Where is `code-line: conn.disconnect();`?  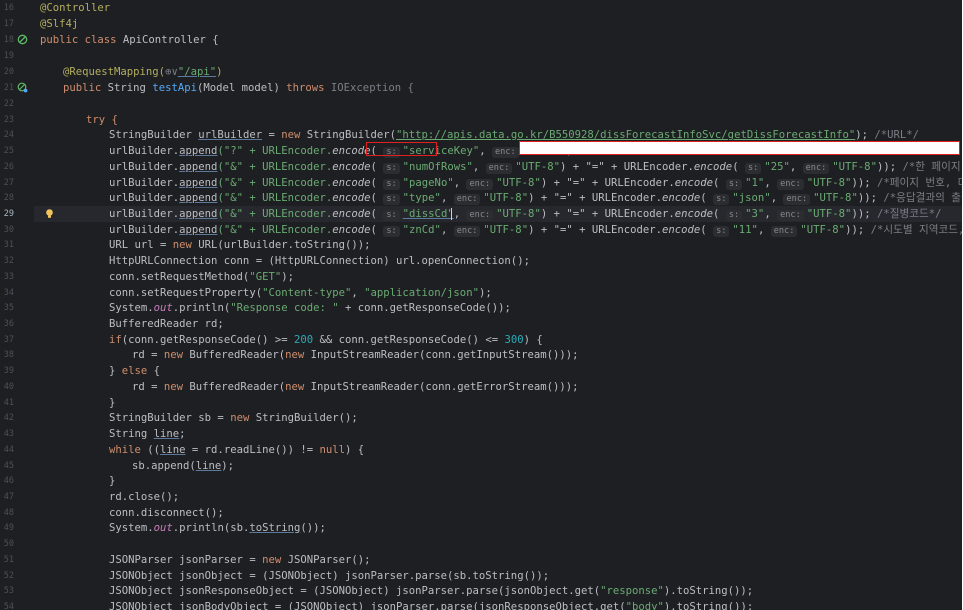
code-line: conn.disconnect(); is located at coordinates (166, 513).